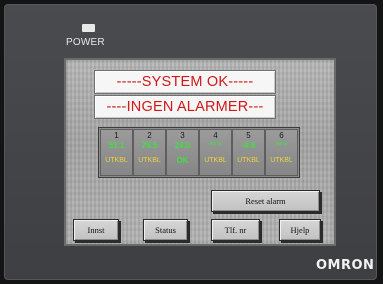 The height and width of the screenshot is (284, 383). Describe the element at coordinates (248, 152) in the screenshot. I see `zone-5: 5 -0.6 UTKBL` at that location.